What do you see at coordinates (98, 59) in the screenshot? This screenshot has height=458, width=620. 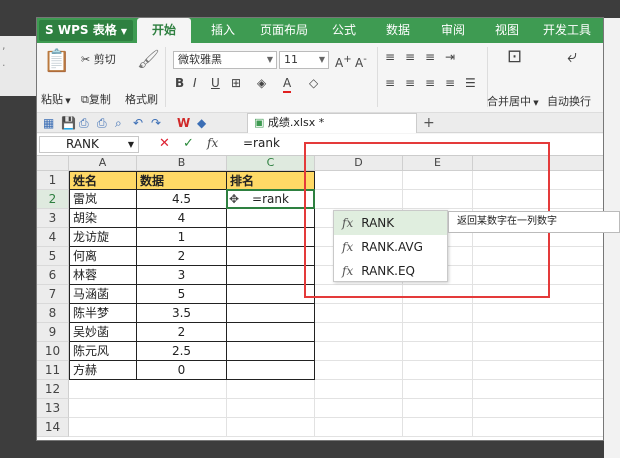 I see `cut-button: ✂ 剪切` at bounding box center [98, 59].